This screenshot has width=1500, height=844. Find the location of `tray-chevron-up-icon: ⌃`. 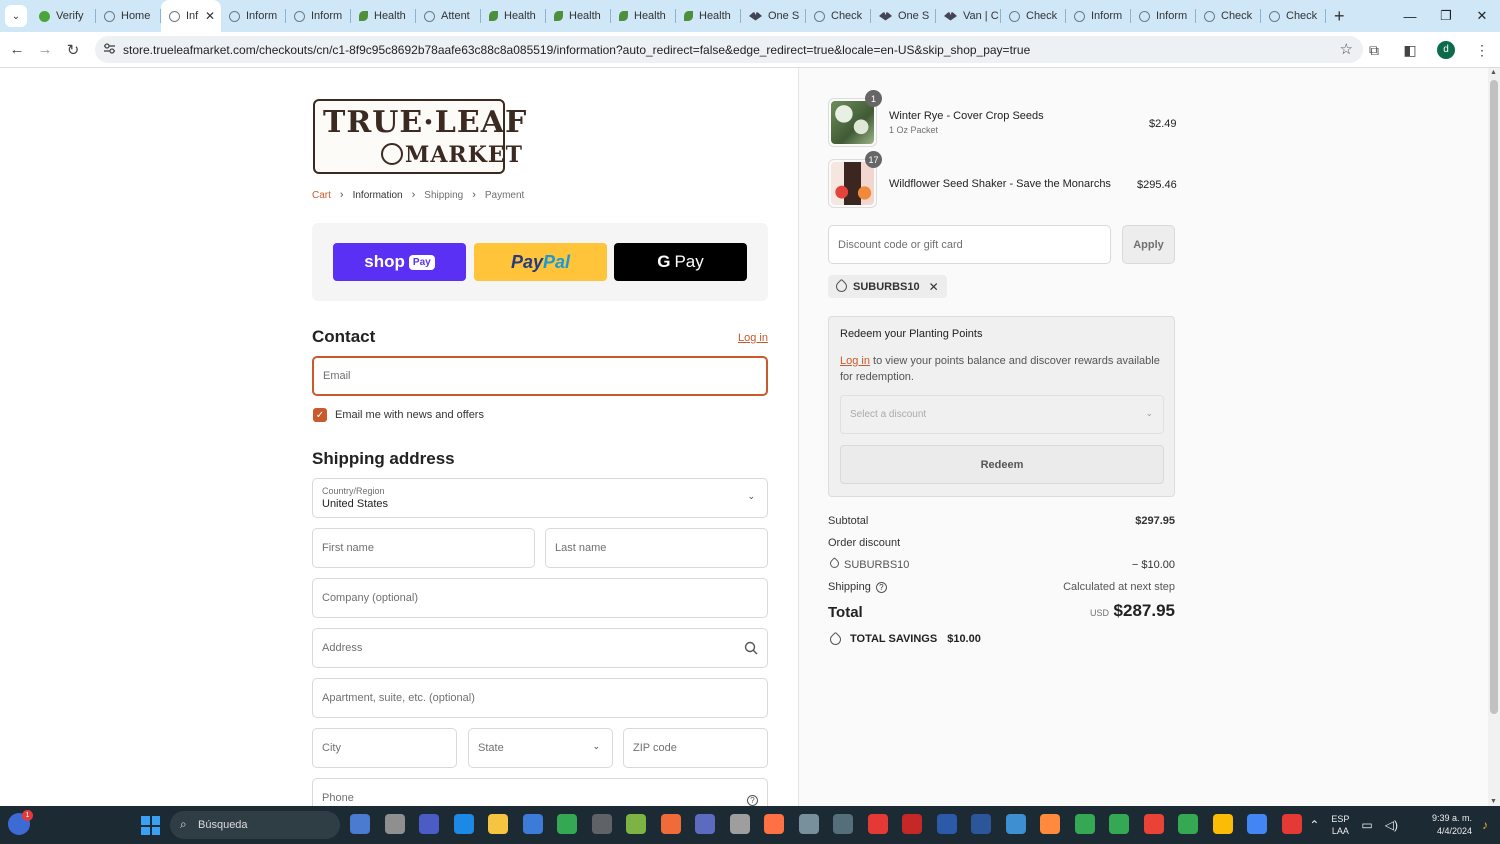

tray-chevron-up-icon: ⌃ is located at coordinates (1314, 825).